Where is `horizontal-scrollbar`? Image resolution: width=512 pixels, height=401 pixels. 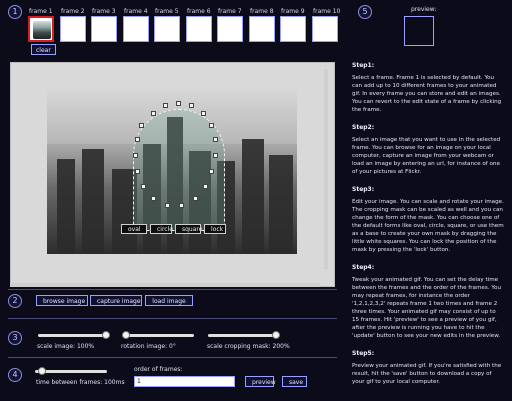 horizontal-scrollbar is located at coordinates (165, 285).